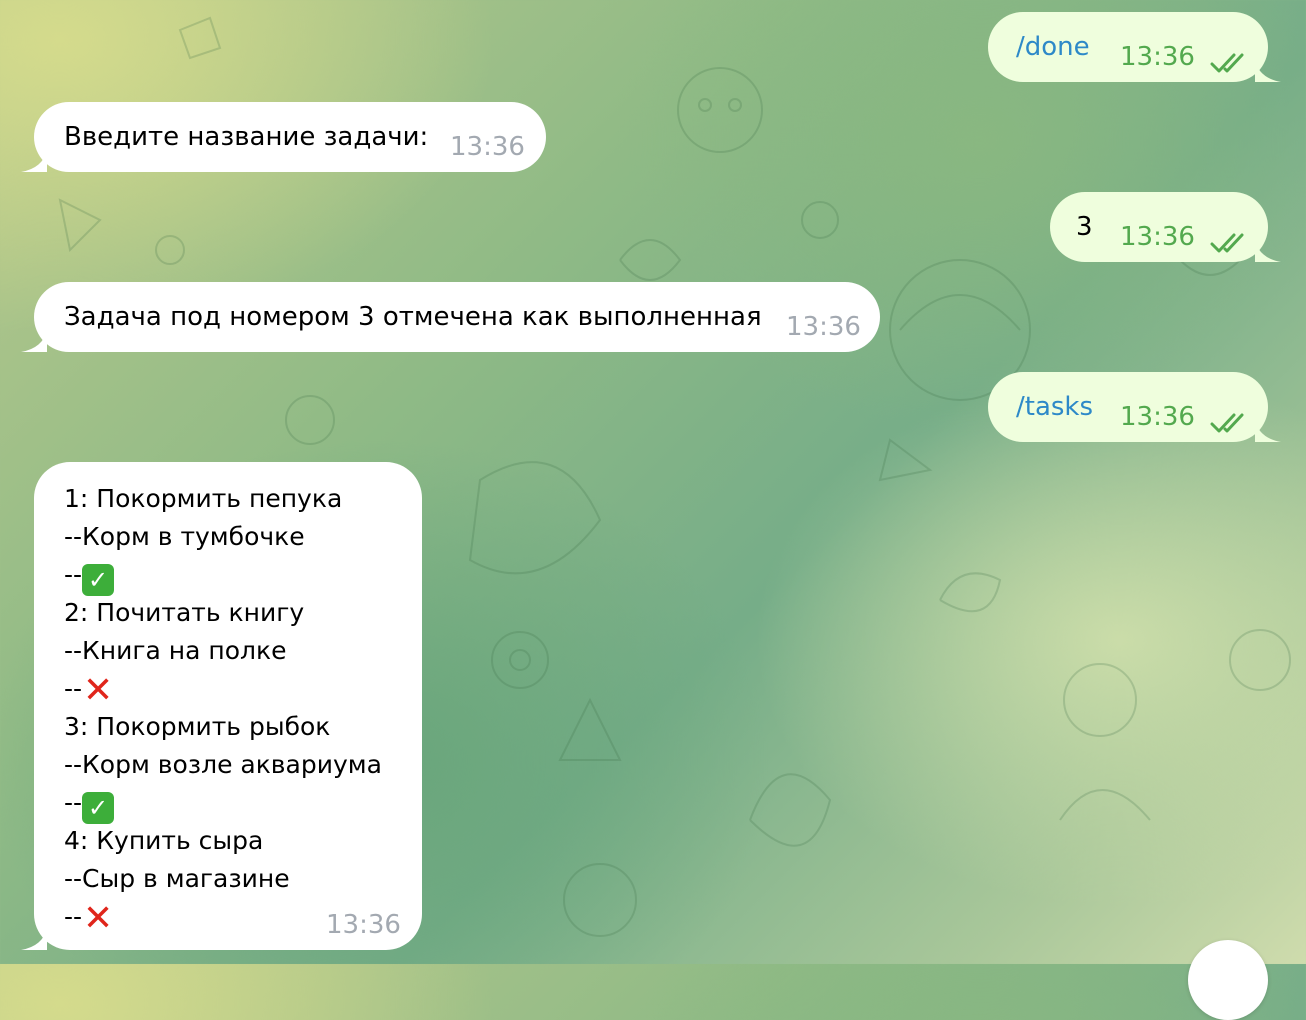 This screenshot has height=1020, width=1306. I want to click on task-note: --Сыр в магазине, so click(177, 878).